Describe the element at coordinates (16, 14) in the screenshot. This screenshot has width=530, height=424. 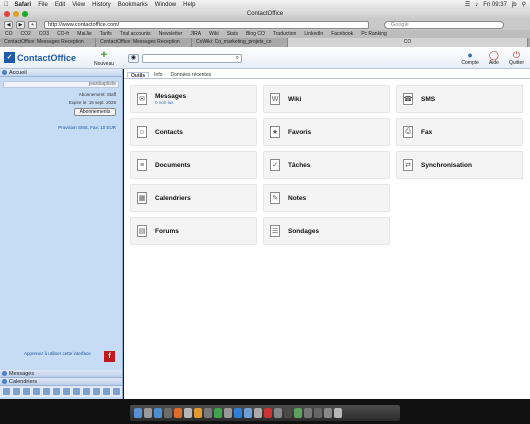
I see `minimize-window-button` at that location.